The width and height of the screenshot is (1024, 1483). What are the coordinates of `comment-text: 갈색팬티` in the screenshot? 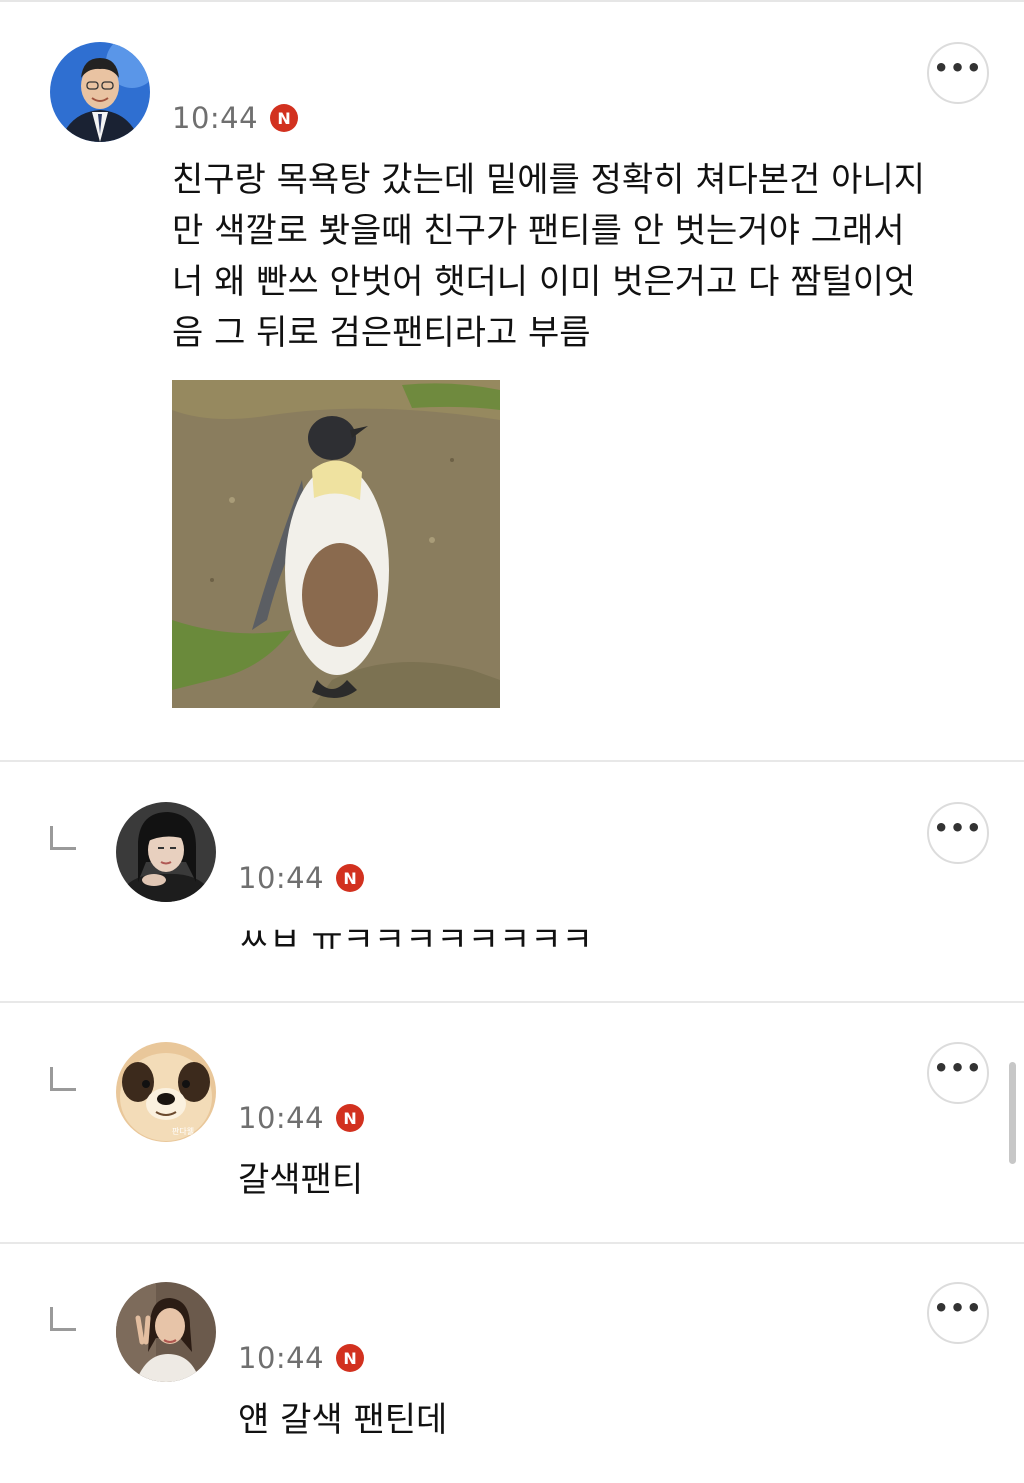 It's located at (301, 1180).